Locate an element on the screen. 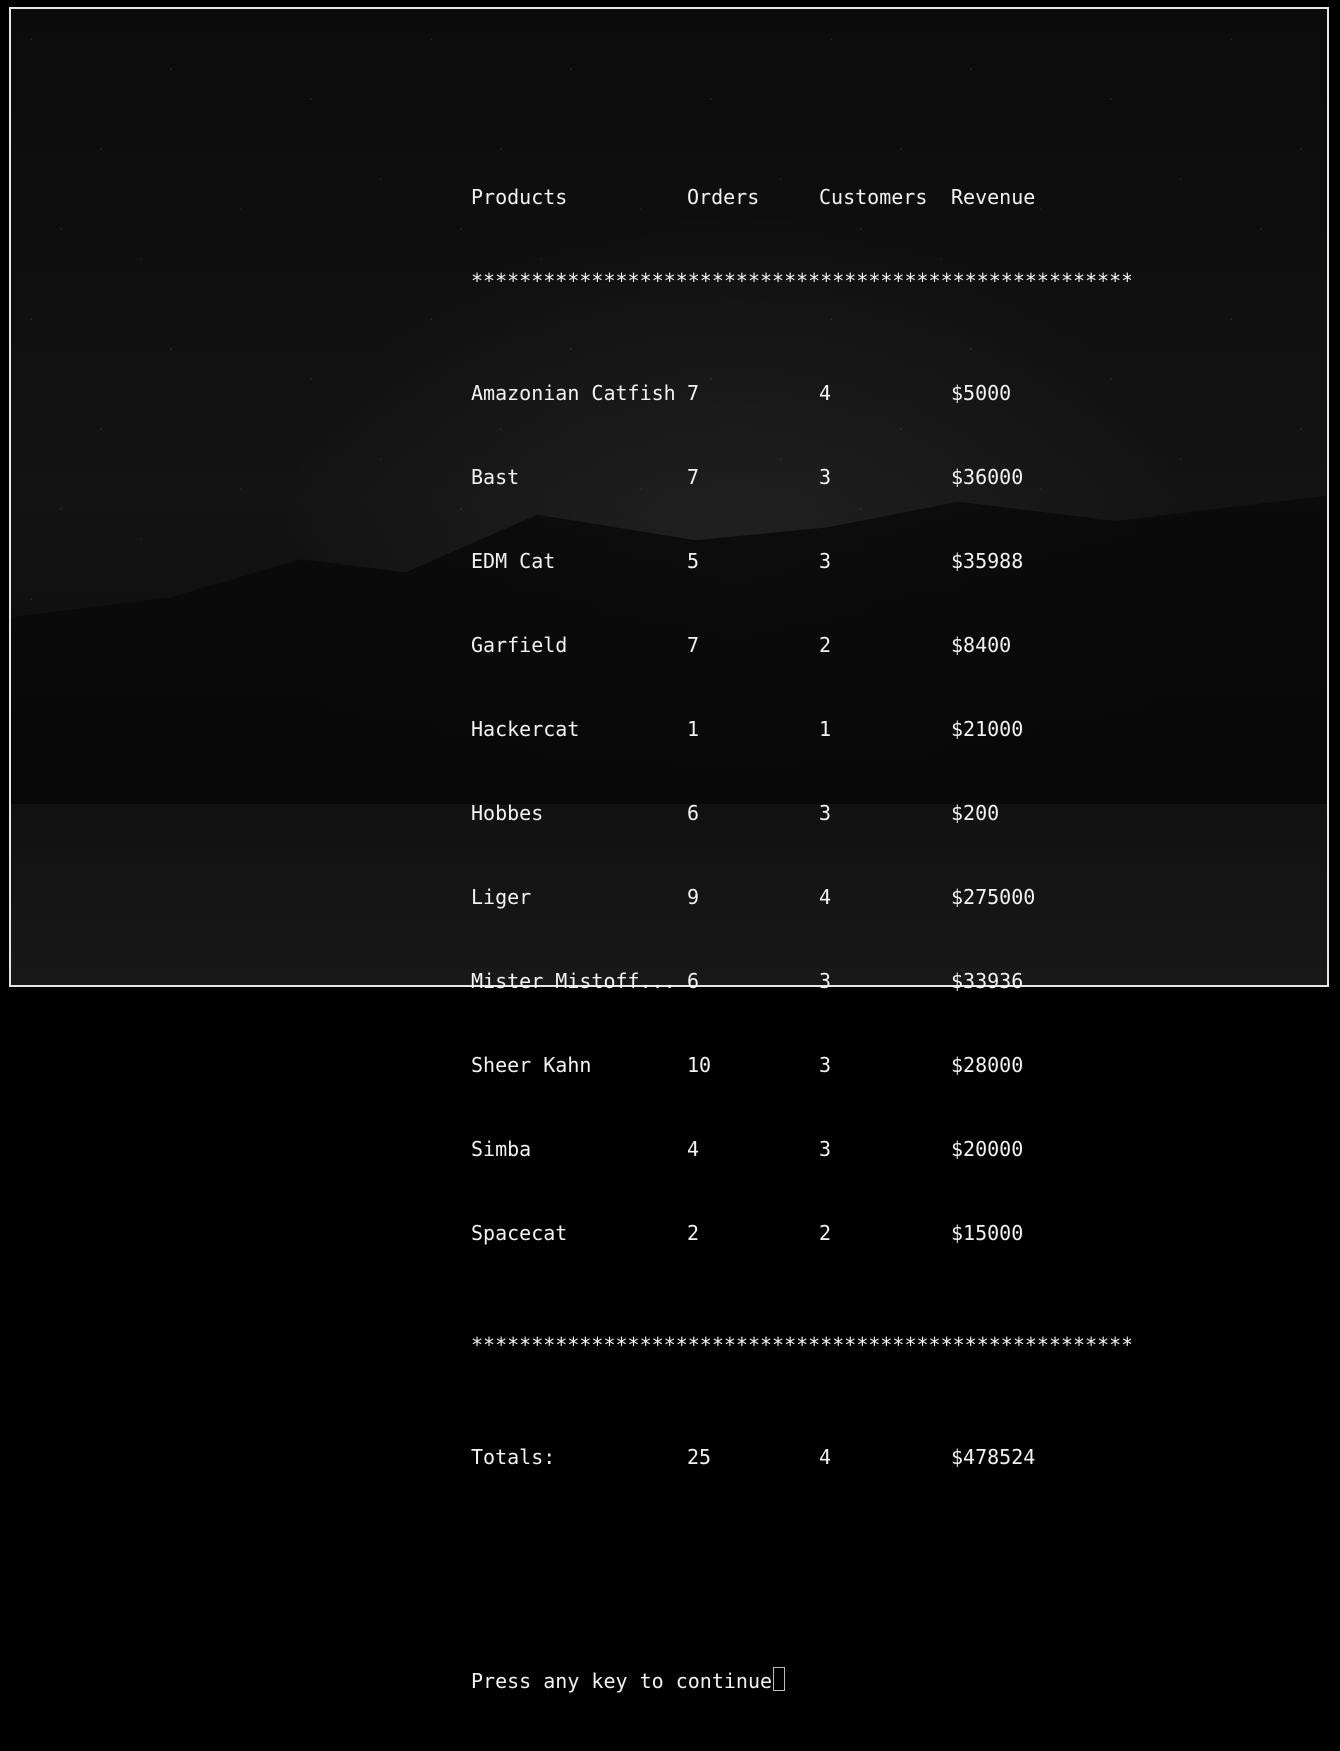 The width and height of the screenshot is (1340, 1751). table-row: Bast 7 3 $36000 is located at coordinates (801, 477).